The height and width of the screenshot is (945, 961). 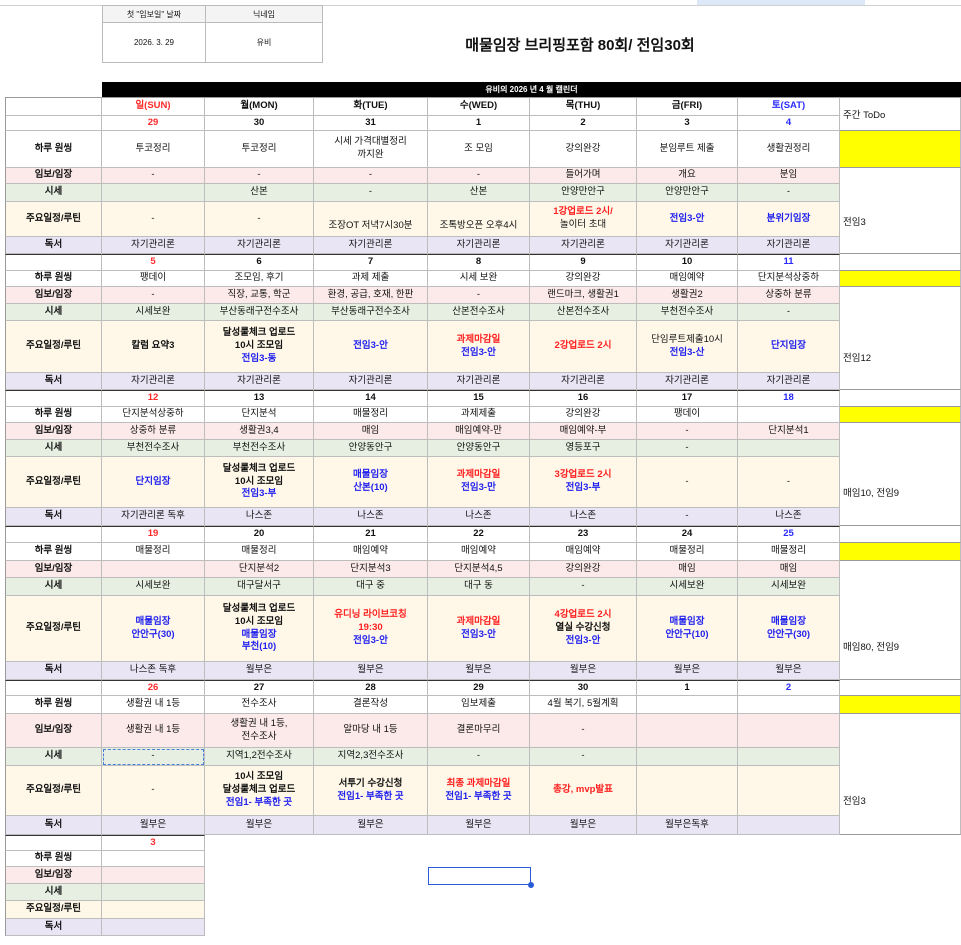 What do you see at coordinates (259, 757) in the screenshot?
I see `price-cell: 지역1,2전수조사` at bounding box center [259, 757].